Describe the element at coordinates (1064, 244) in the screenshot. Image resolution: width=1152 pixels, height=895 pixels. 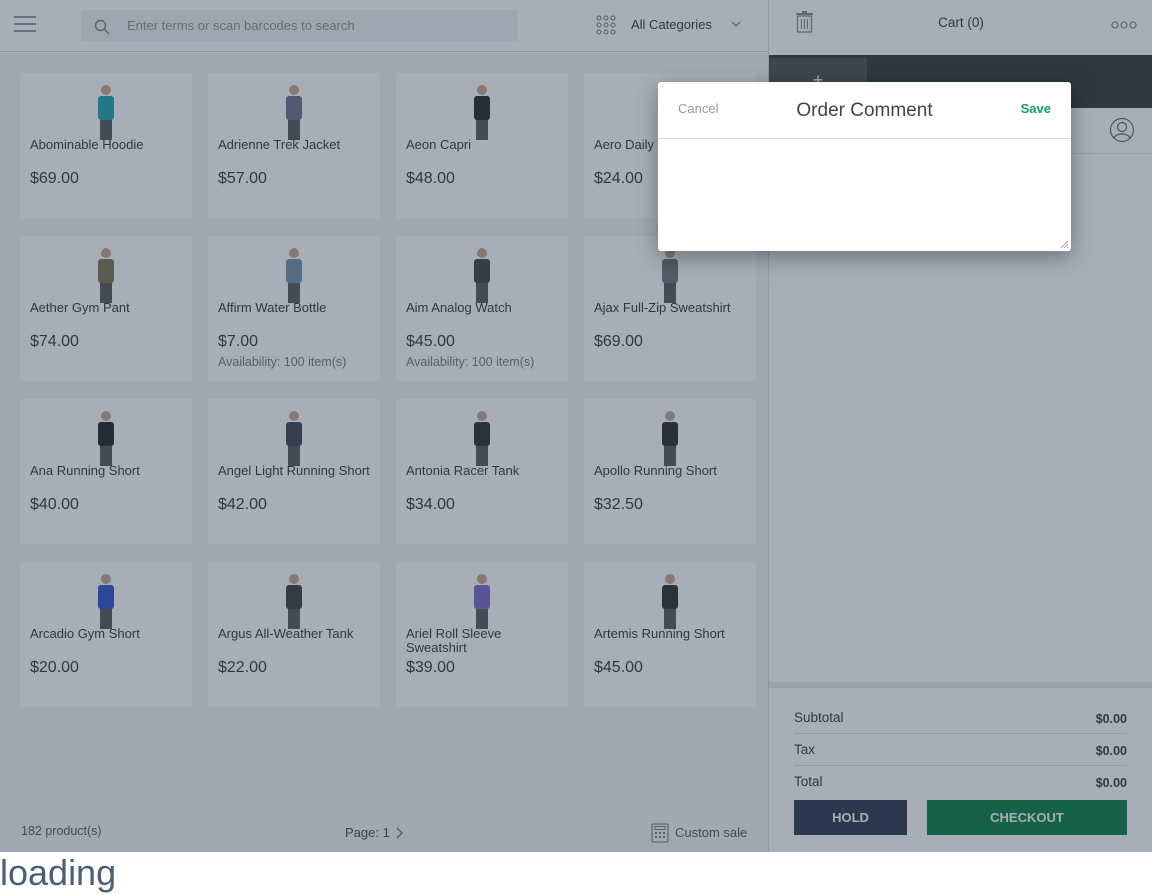
I see `resize-grip-icon` at that location.